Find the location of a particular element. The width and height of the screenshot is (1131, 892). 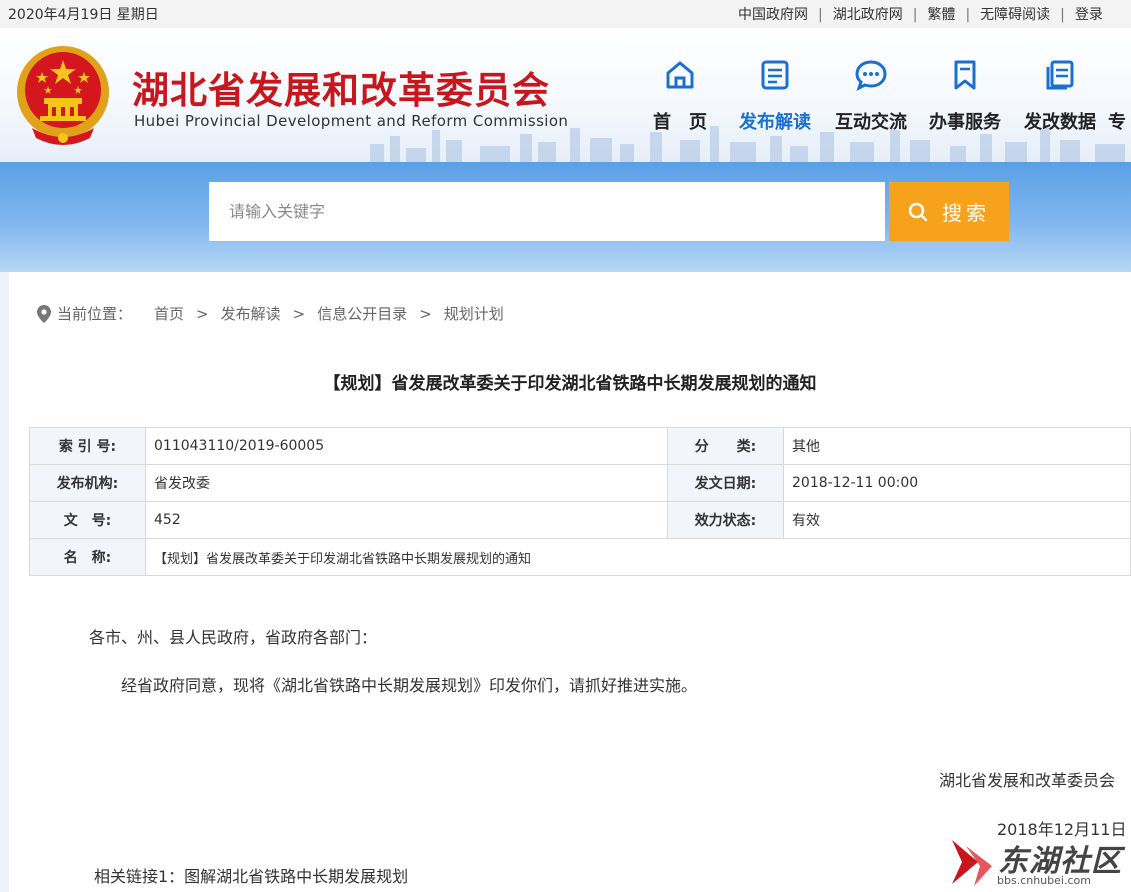

link-china-gov: 中国政府网 is located at coordinates (773, 15).